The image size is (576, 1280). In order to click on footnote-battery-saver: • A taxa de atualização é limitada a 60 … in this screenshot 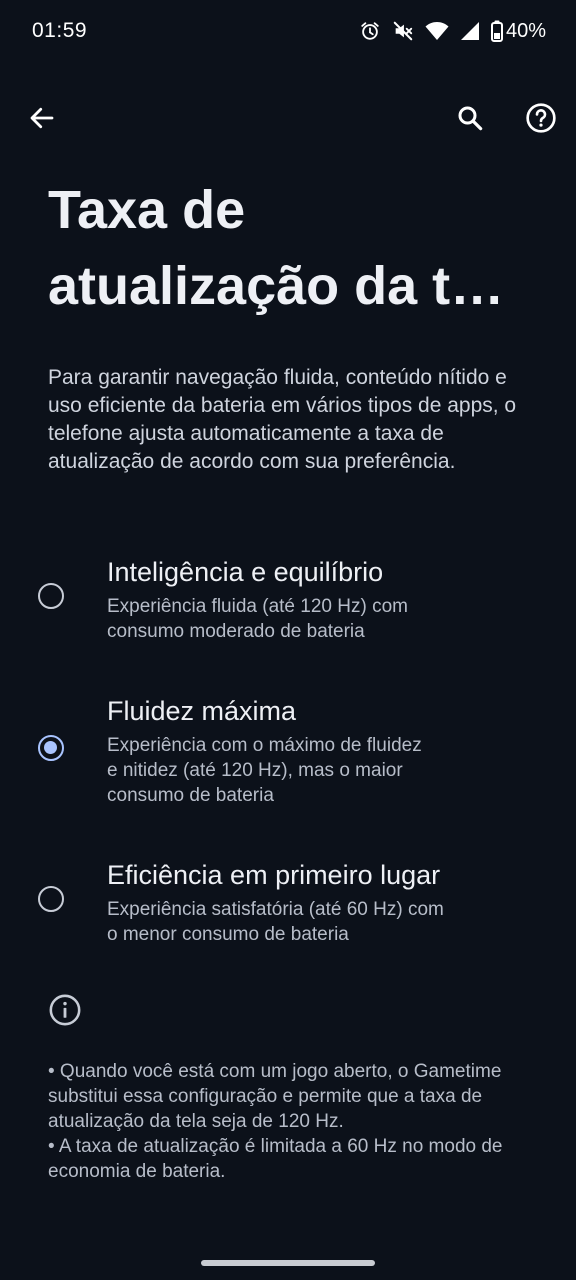, I will do `click(275, 1159)`.